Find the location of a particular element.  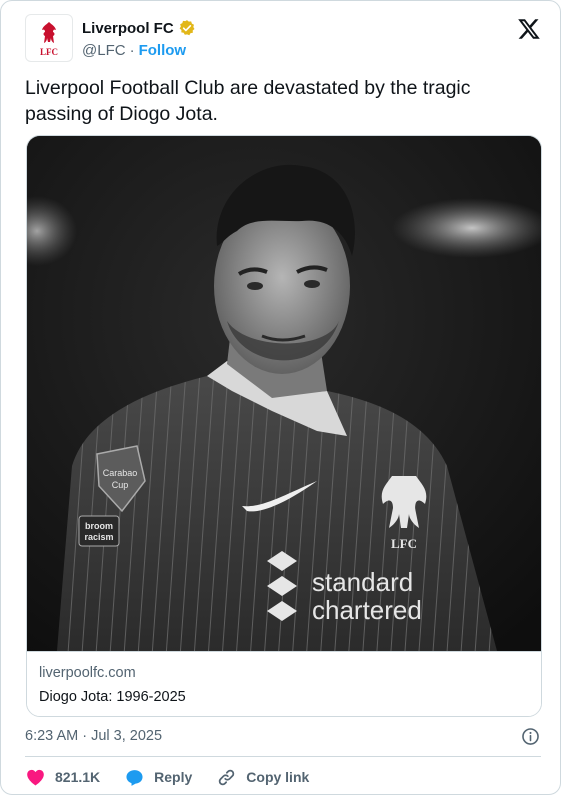

link-domain: liverpoolfc.com is located at coordinates (87, 673).